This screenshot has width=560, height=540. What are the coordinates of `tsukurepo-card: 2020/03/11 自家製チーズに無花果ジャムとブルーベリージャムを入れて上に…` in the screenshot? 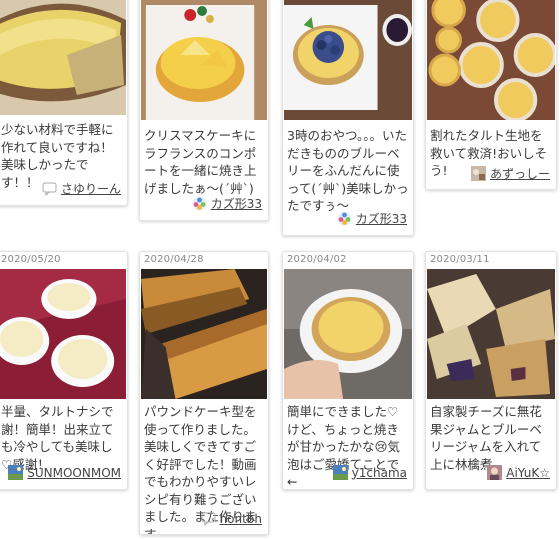 It's located at (491, 370).